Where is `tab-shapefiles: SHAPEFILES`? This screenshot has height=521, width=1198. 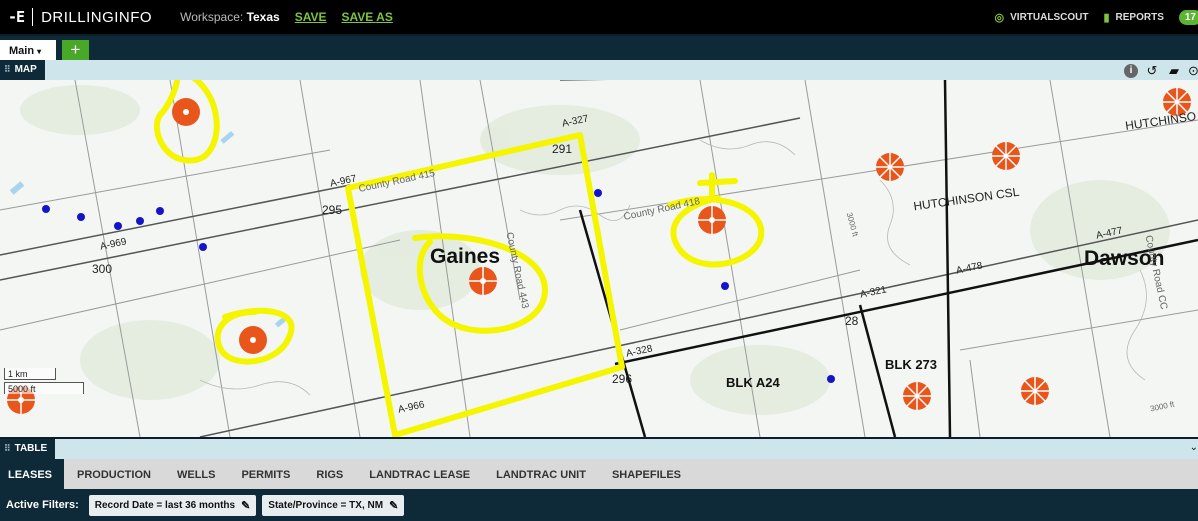 tab-shapefiles: SHAPEFILES is located at coordinates (646, 474).